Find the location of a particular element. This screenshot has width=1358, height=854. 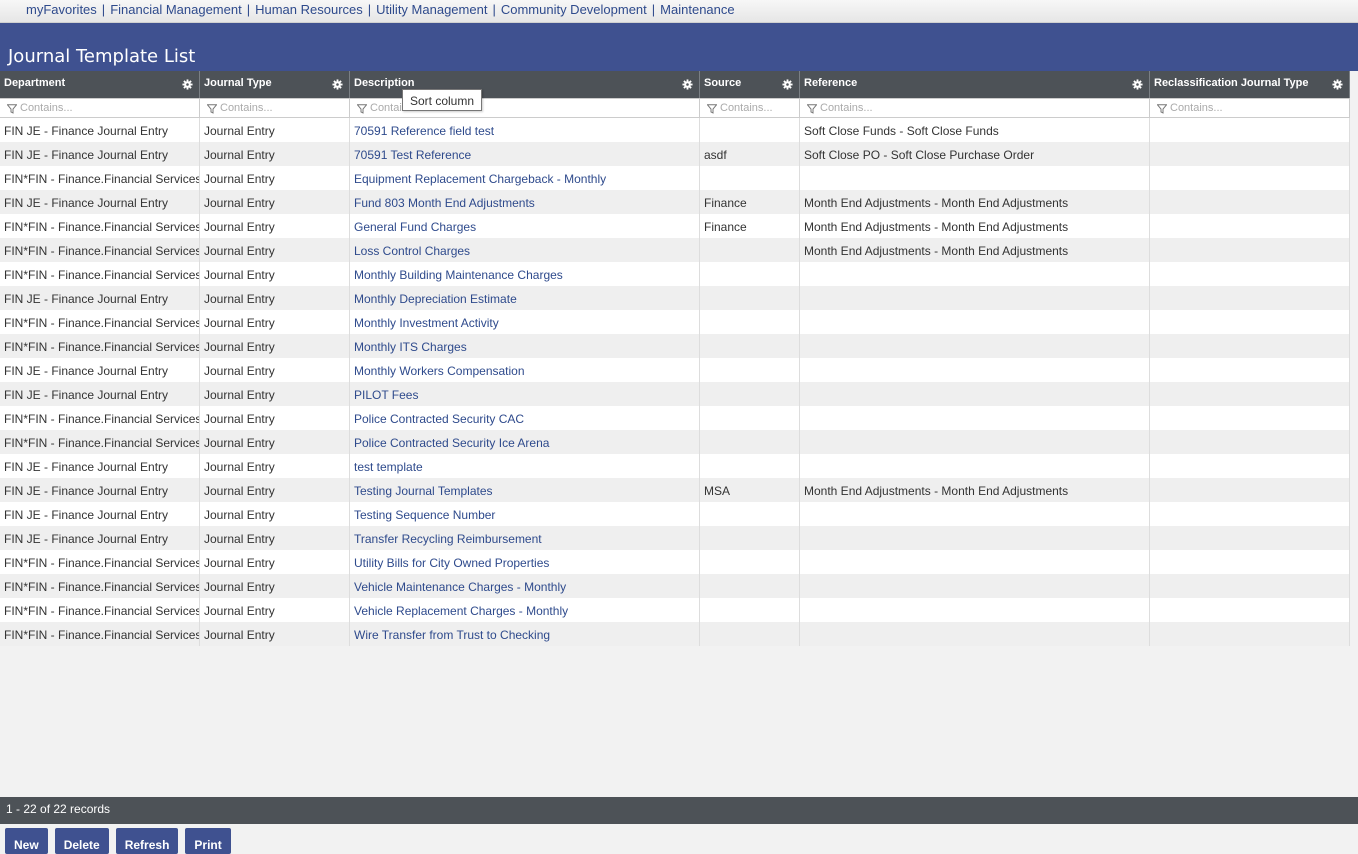

nav-link-utility-management: Utility Management is located at coordinates (431, 9).